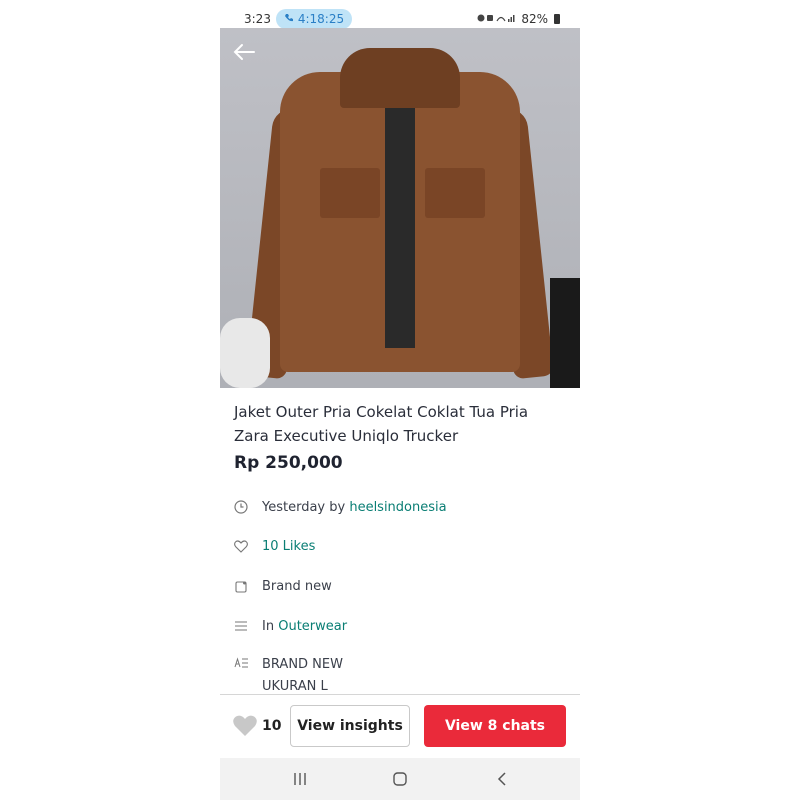 Image resolution: width=800 pixels, height=800 pixels. I want to click on like-heart-icon, so click(245, 726).